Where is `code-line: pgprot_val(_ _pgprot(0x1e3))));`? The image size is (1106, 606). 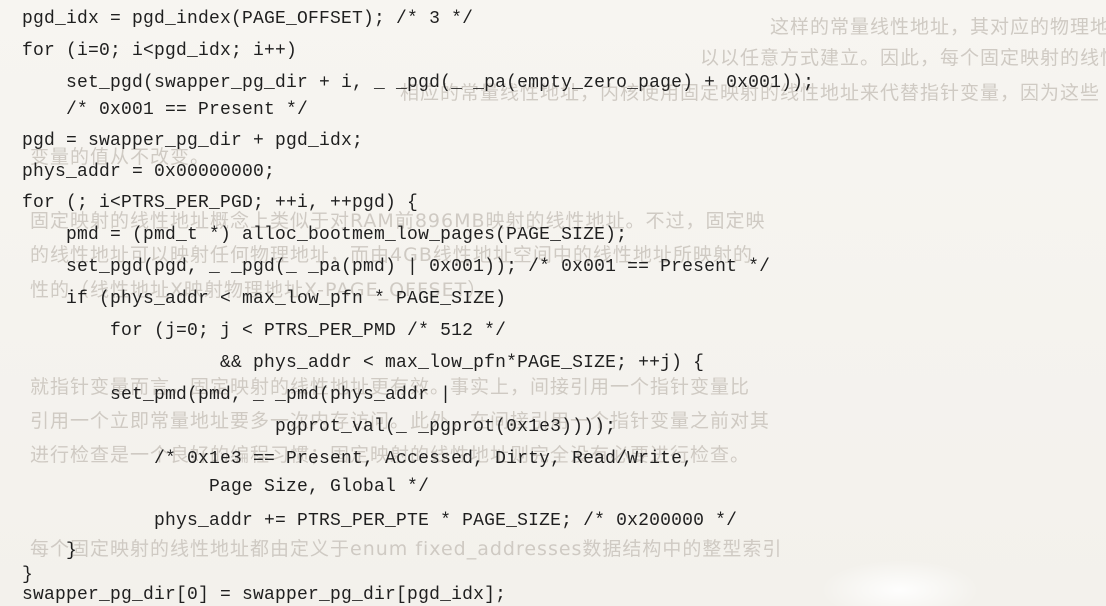
code-line: pgprot_val(_ _pgprot(0x1e3)))); is located at coordinates (319, 427).